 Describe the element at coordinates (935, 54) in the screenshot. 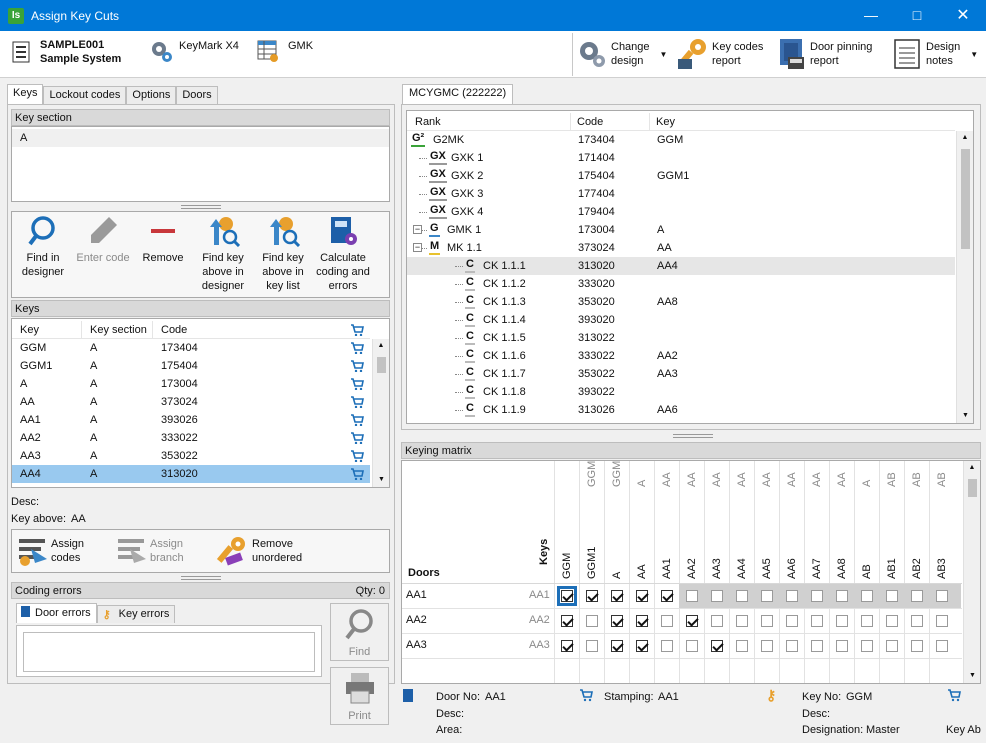

I see `design-notes-button: Design notes ▼` at that location.